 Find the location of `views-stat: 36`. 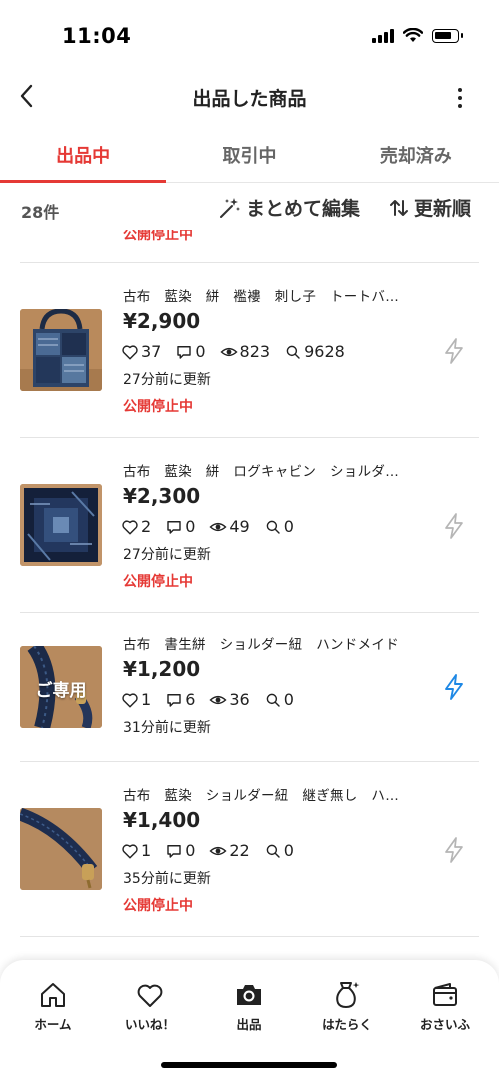

views-stat: 36 is located at coordinates (229, 699).